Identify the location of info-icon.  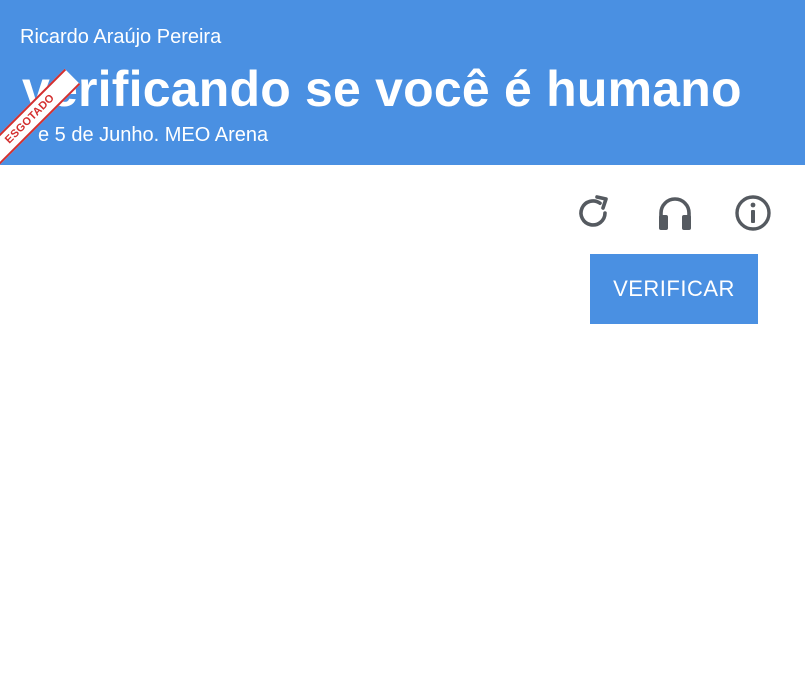
(753, 213).